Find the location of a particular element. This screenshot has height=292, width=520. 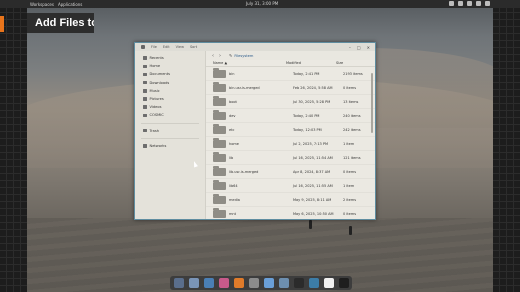

files-app-icon is located at coordinates (143, 47).